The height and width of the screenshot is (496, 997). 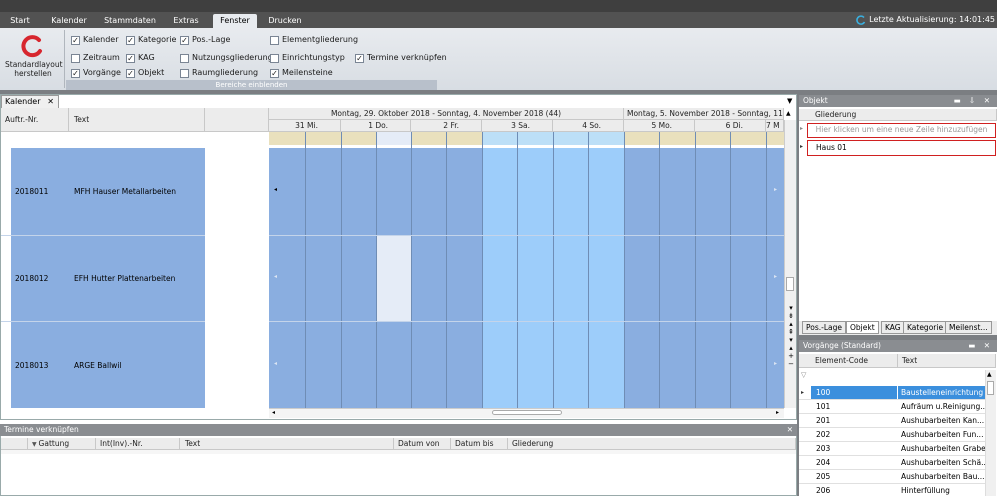 I want to click on tab-start: Start, so click(x=20, y=21).